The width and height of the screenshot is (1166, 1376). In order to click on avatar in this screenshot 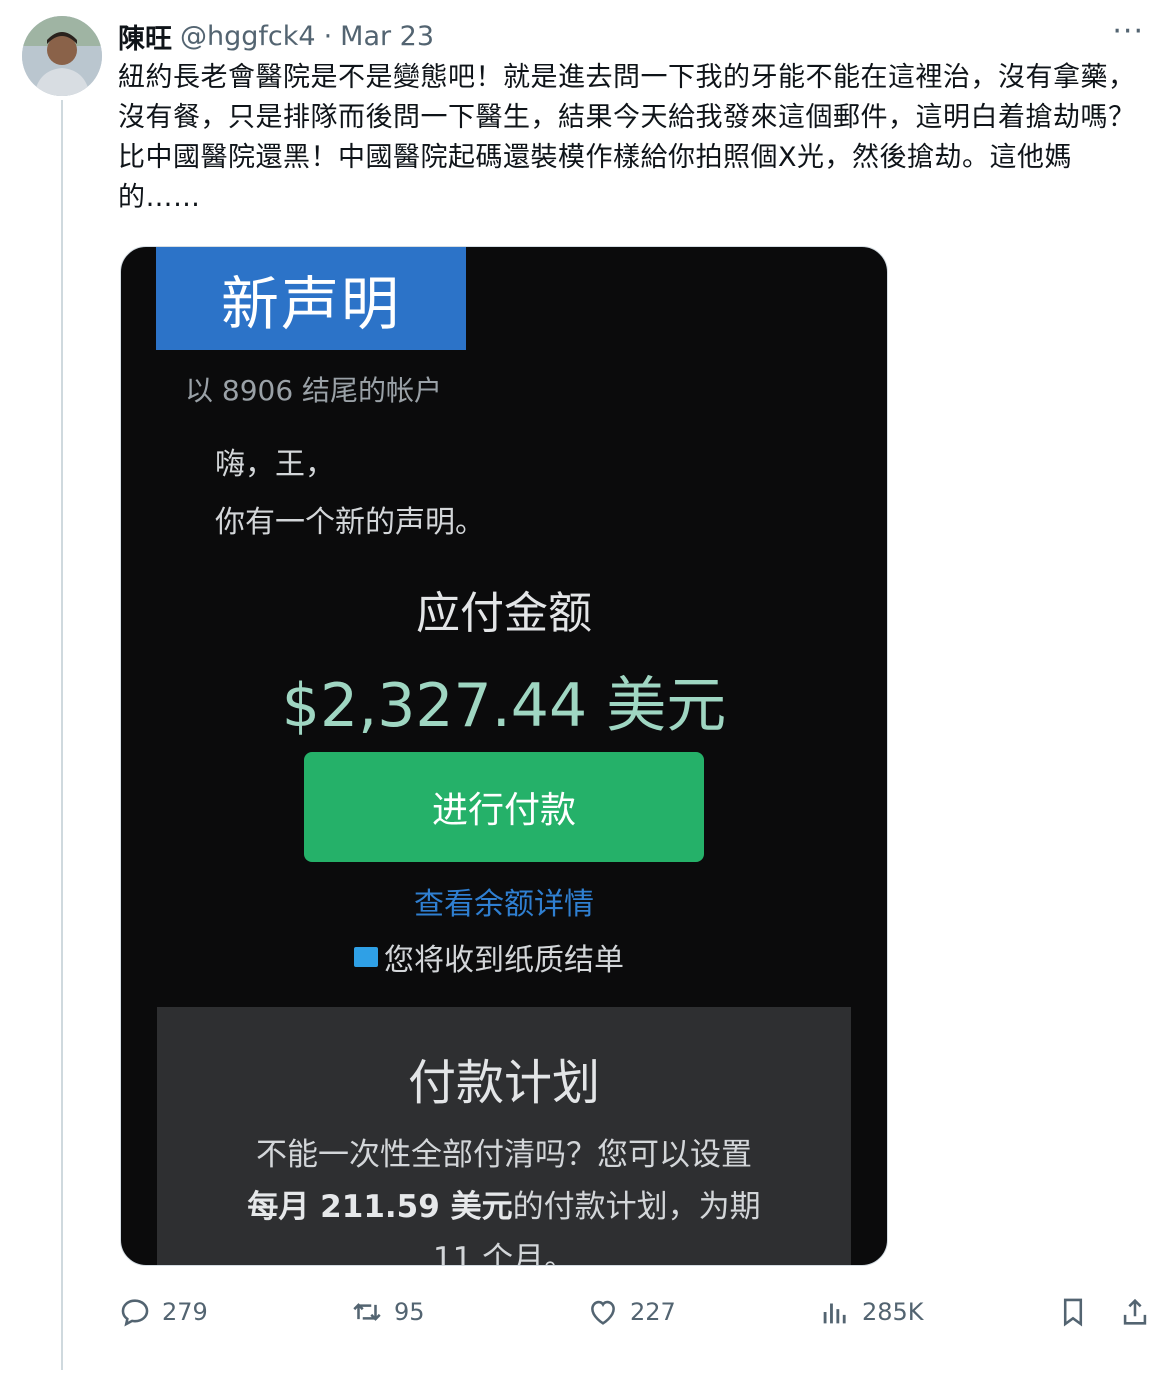, I will do `click(62, 56)`.